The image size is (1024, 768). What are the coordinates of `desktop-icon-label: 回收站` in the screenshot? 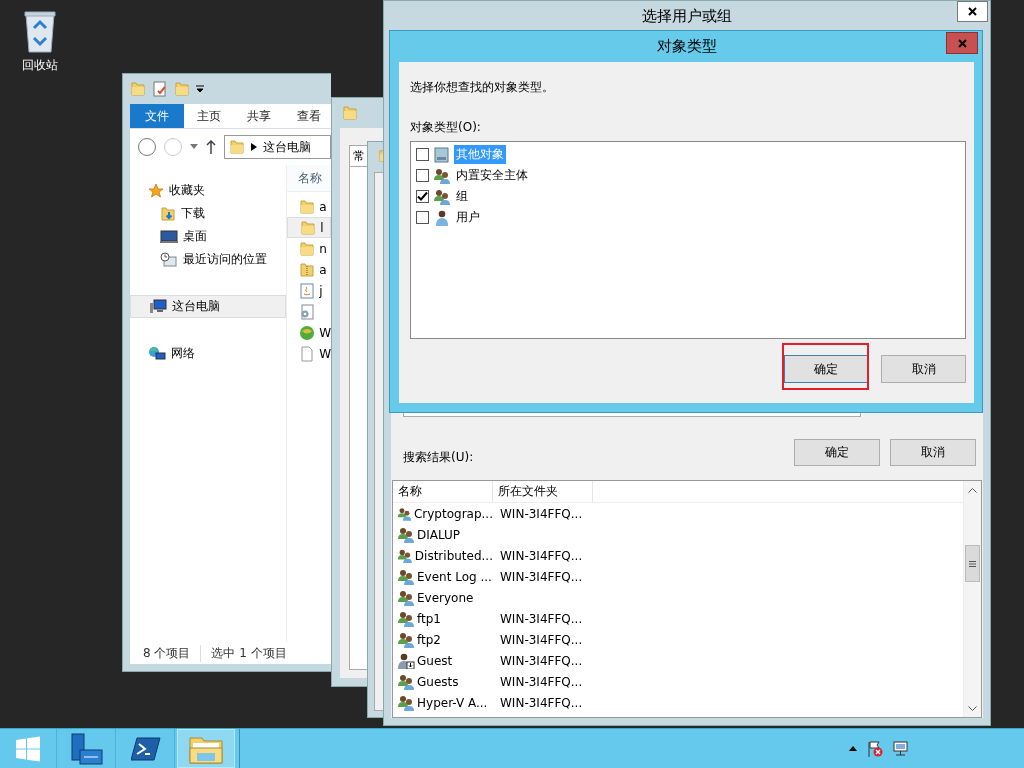 It's located at (40, 65).